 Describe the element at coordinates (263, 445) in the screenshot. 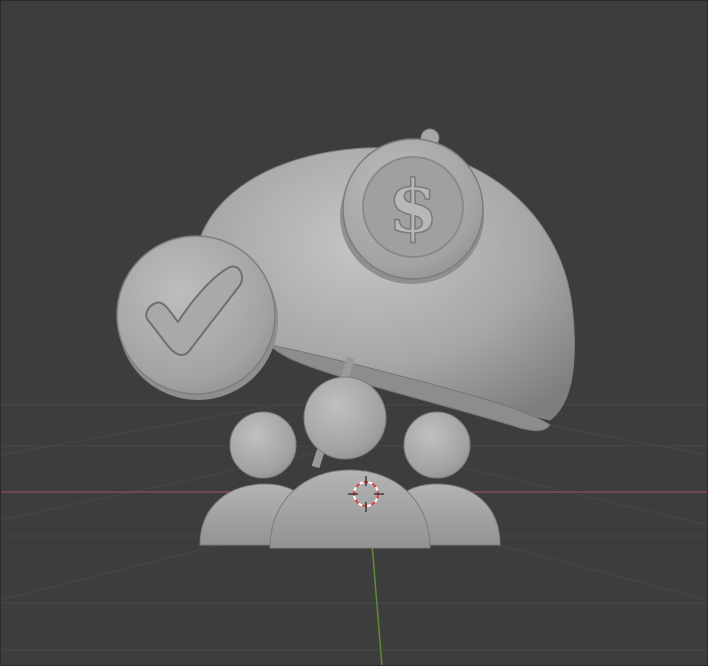

I see `person-left-head` at that location.